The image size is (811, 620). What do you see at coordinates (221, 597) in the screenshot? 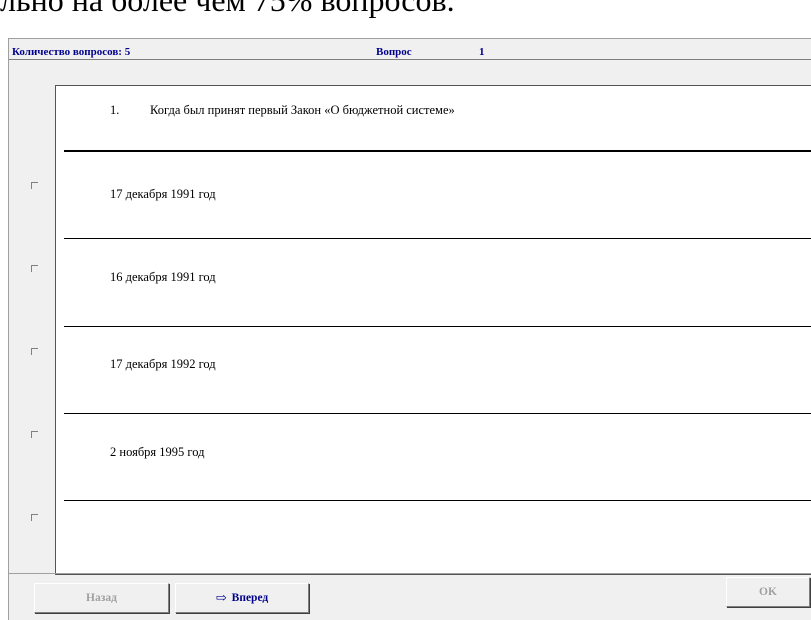
I see `arrow-right-icon: ⇨` at bounding box center [221, 597].